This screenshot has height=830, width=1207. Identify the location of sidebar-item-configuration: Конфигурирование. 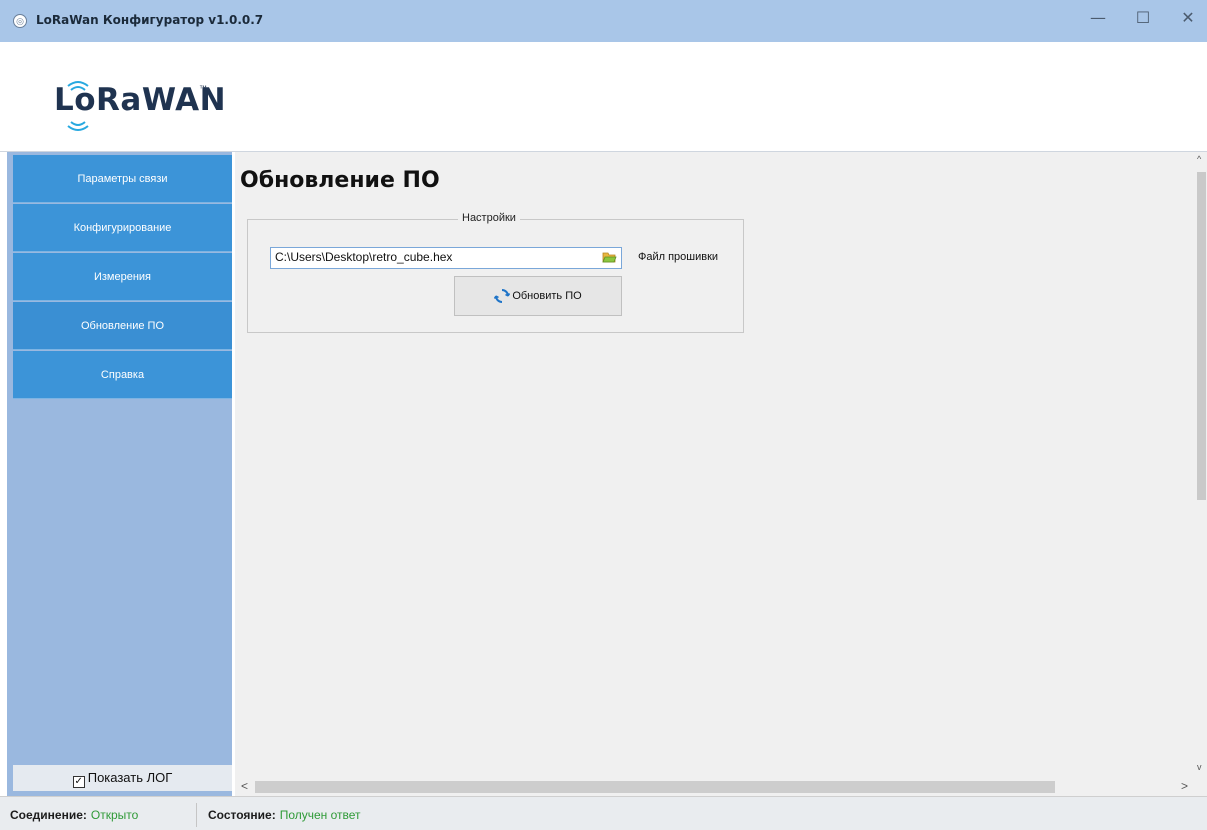
(122, 228).